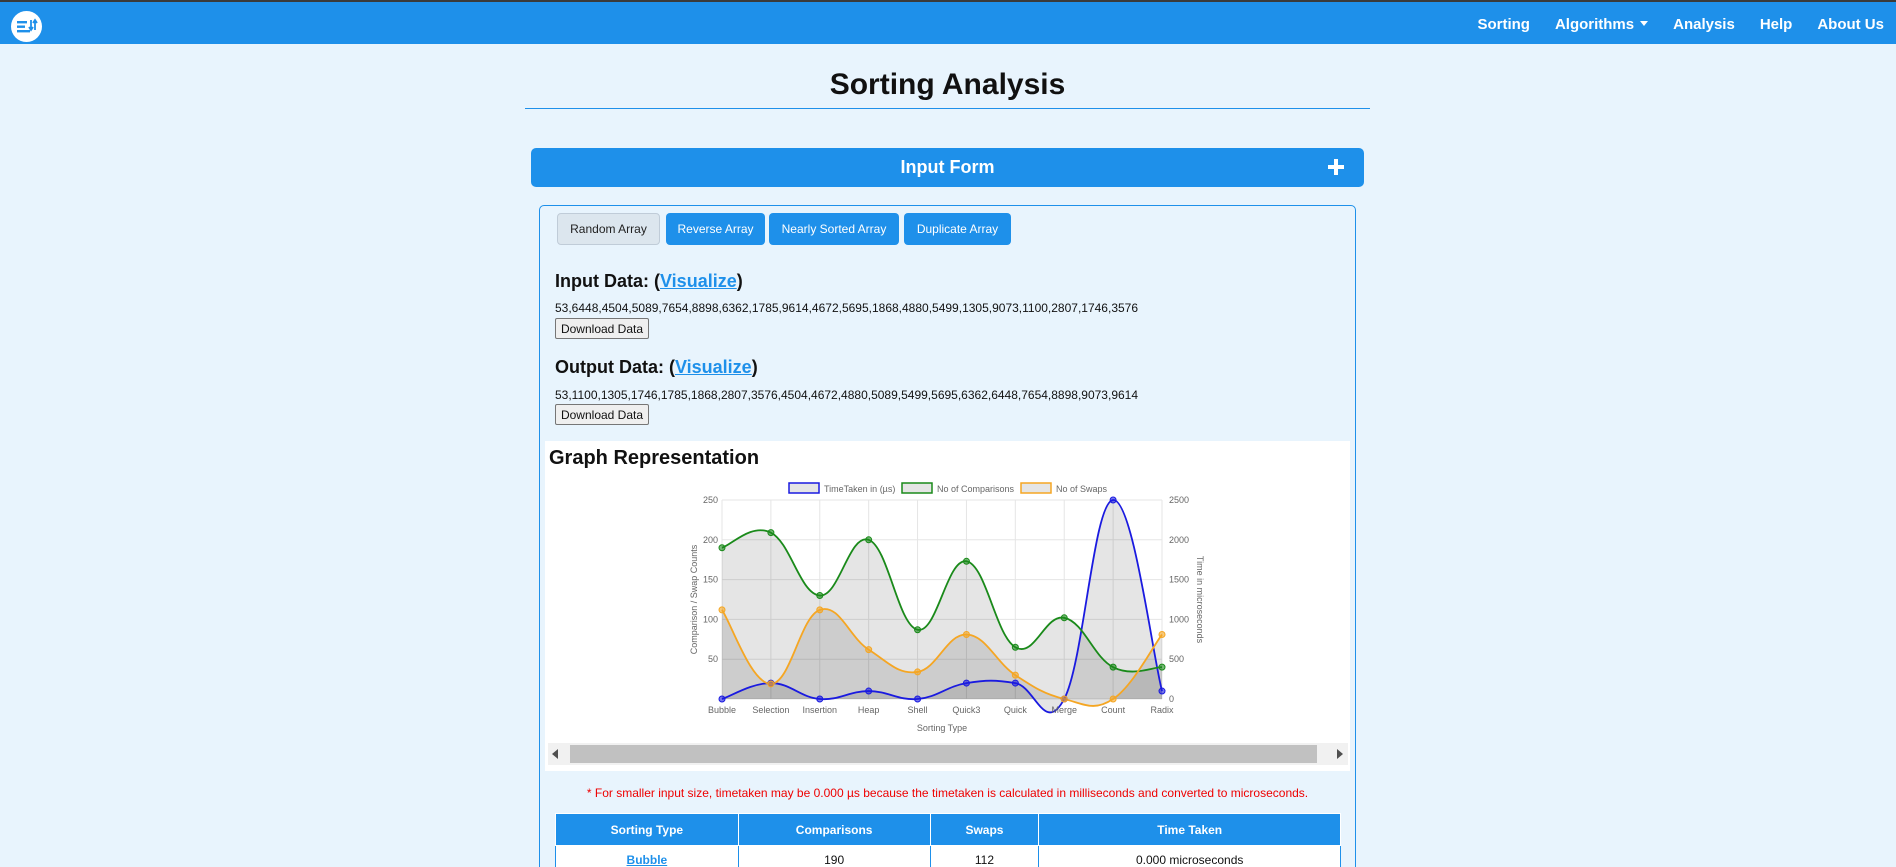 This screenshot has width=1896, height=867. Describe the element at coordinates (698, 281) in the screenshot. I see `input-visualize-link: Visualize` at that location.